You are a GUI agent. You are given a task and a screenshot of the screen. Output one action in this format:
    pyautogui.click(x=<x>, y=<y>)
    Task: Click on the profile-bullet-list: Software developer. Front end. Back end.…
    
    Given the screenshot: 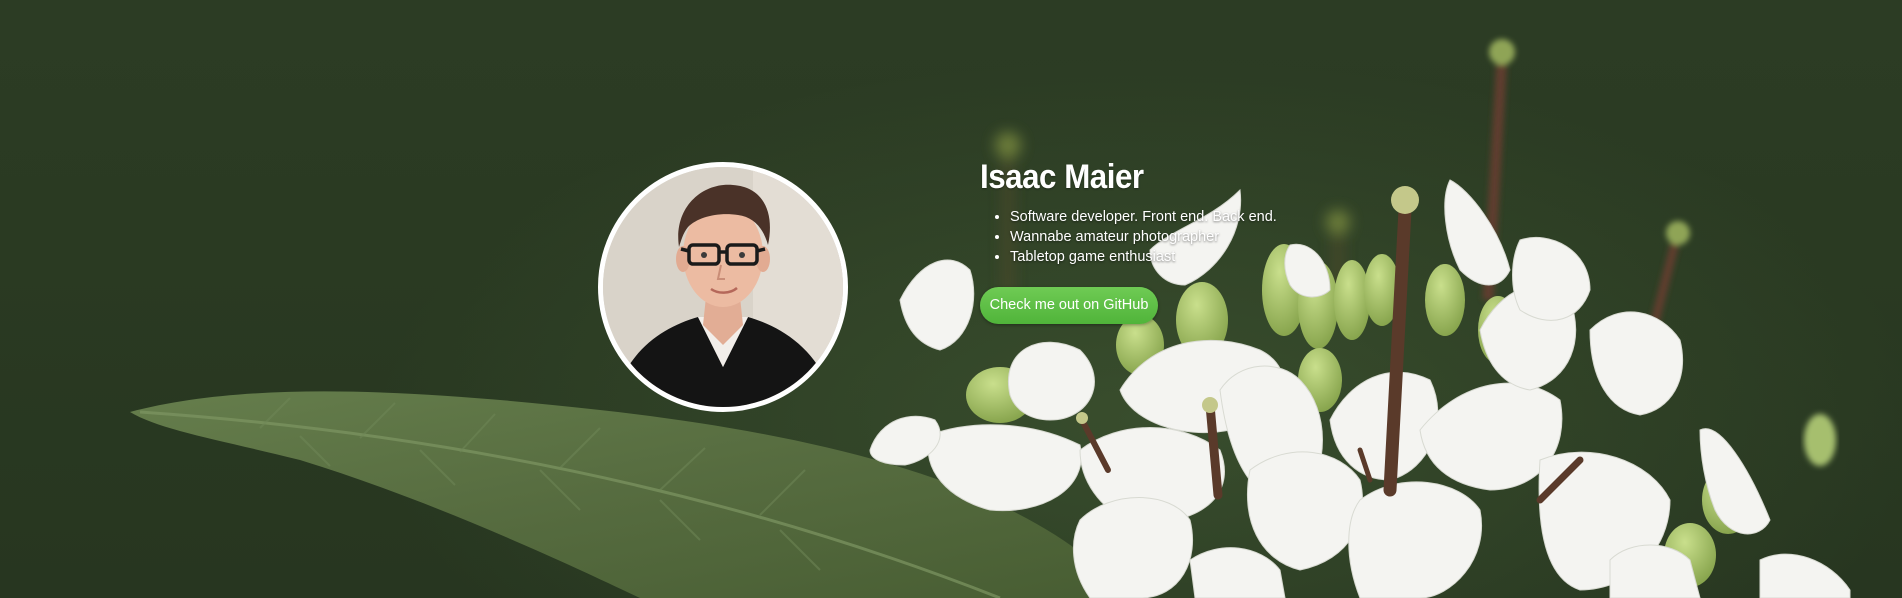 What is the action you would take?
    pyautogui.click(x=1128, y=237)
    